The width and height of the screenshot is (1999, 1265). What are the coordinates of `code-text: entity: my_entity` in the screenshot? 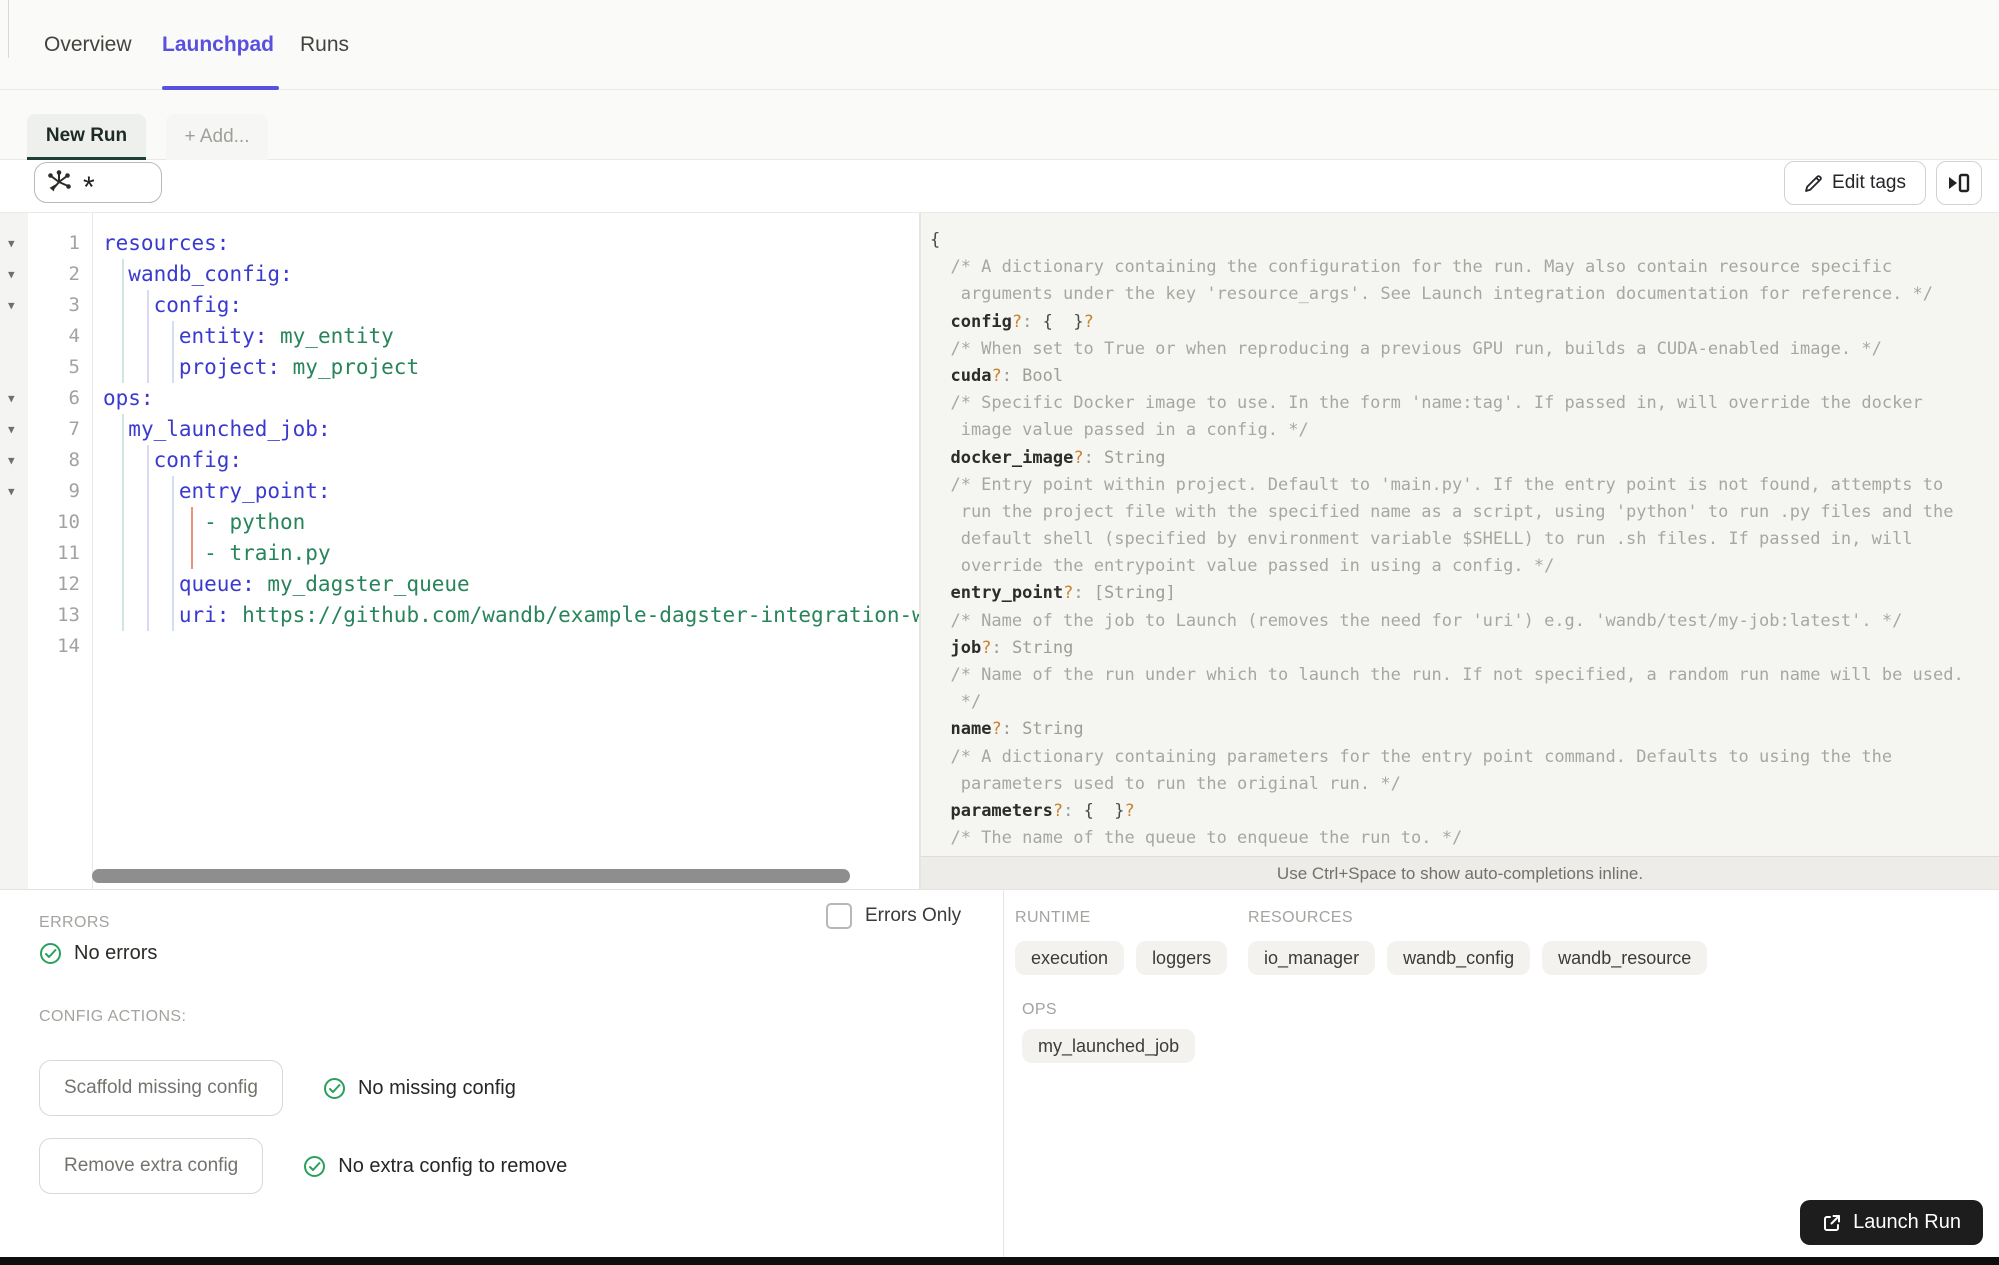 It's located at (286, 336).